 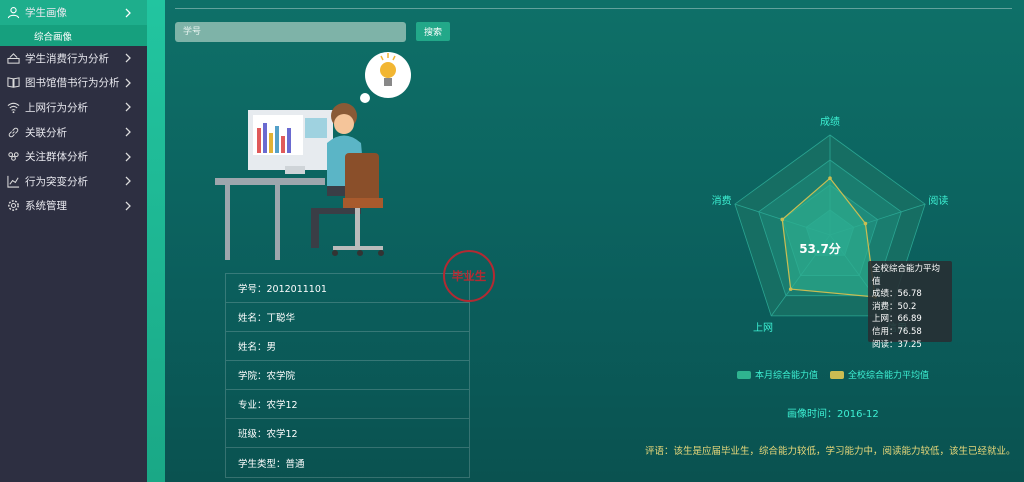 I want to click on radar-score: 53.7分, so click(x=820, y=248).